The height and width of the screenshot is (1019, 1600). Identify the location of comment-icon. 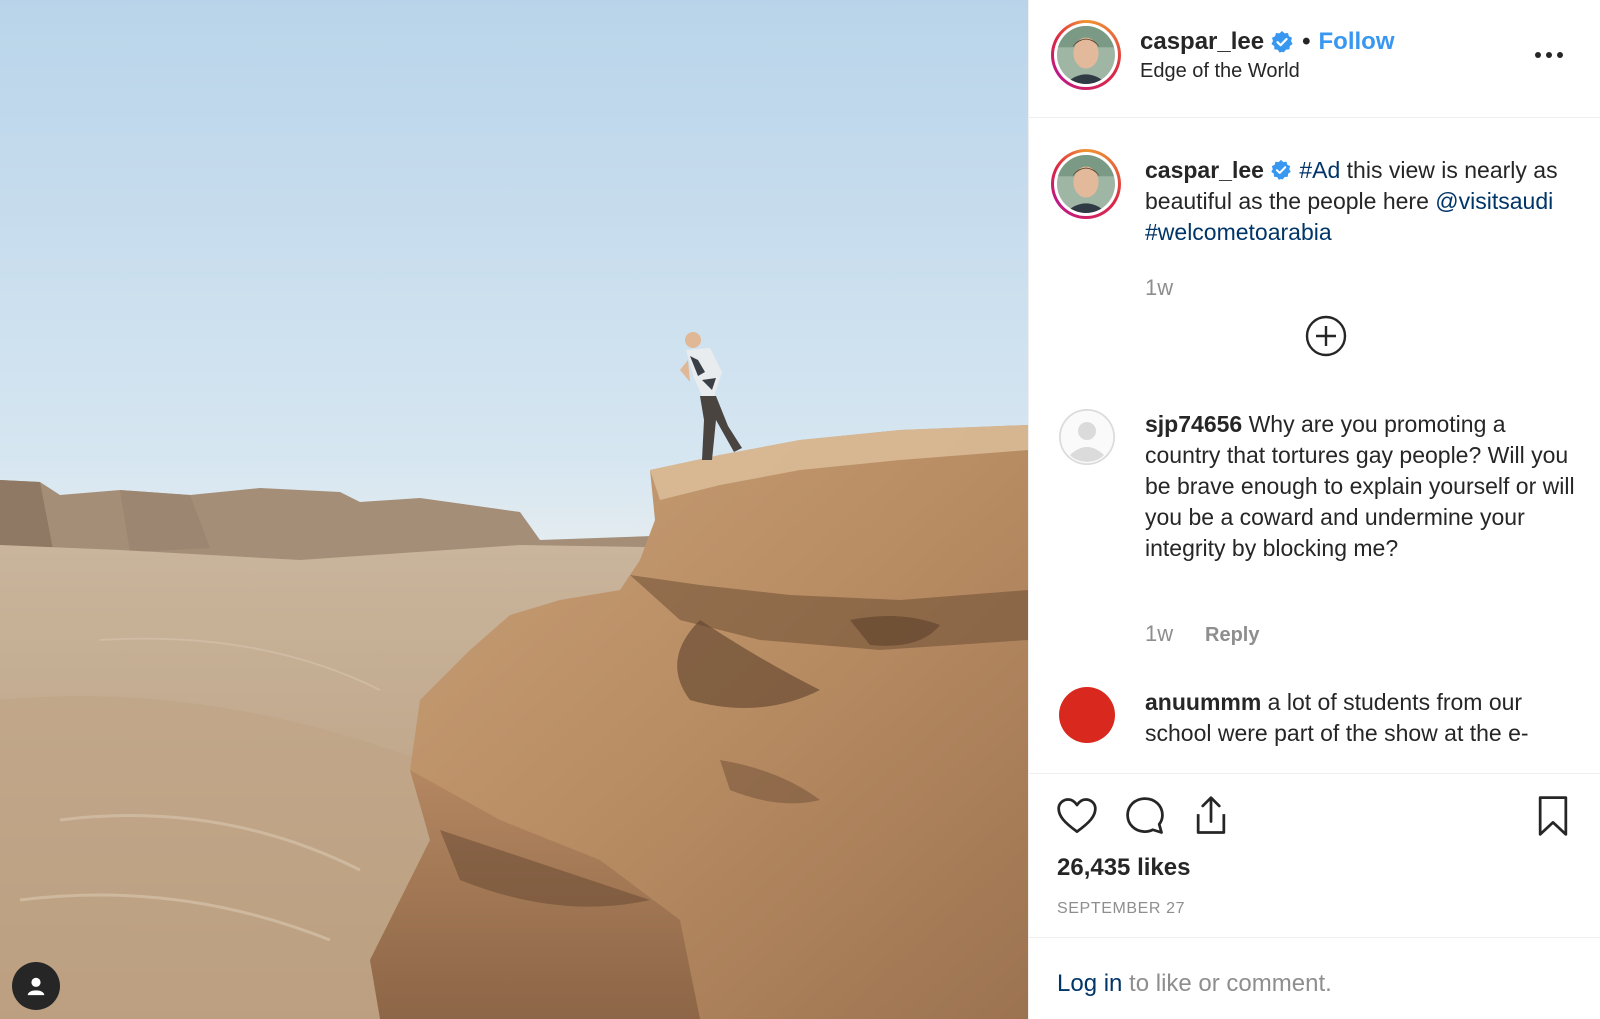
(1145, 816).